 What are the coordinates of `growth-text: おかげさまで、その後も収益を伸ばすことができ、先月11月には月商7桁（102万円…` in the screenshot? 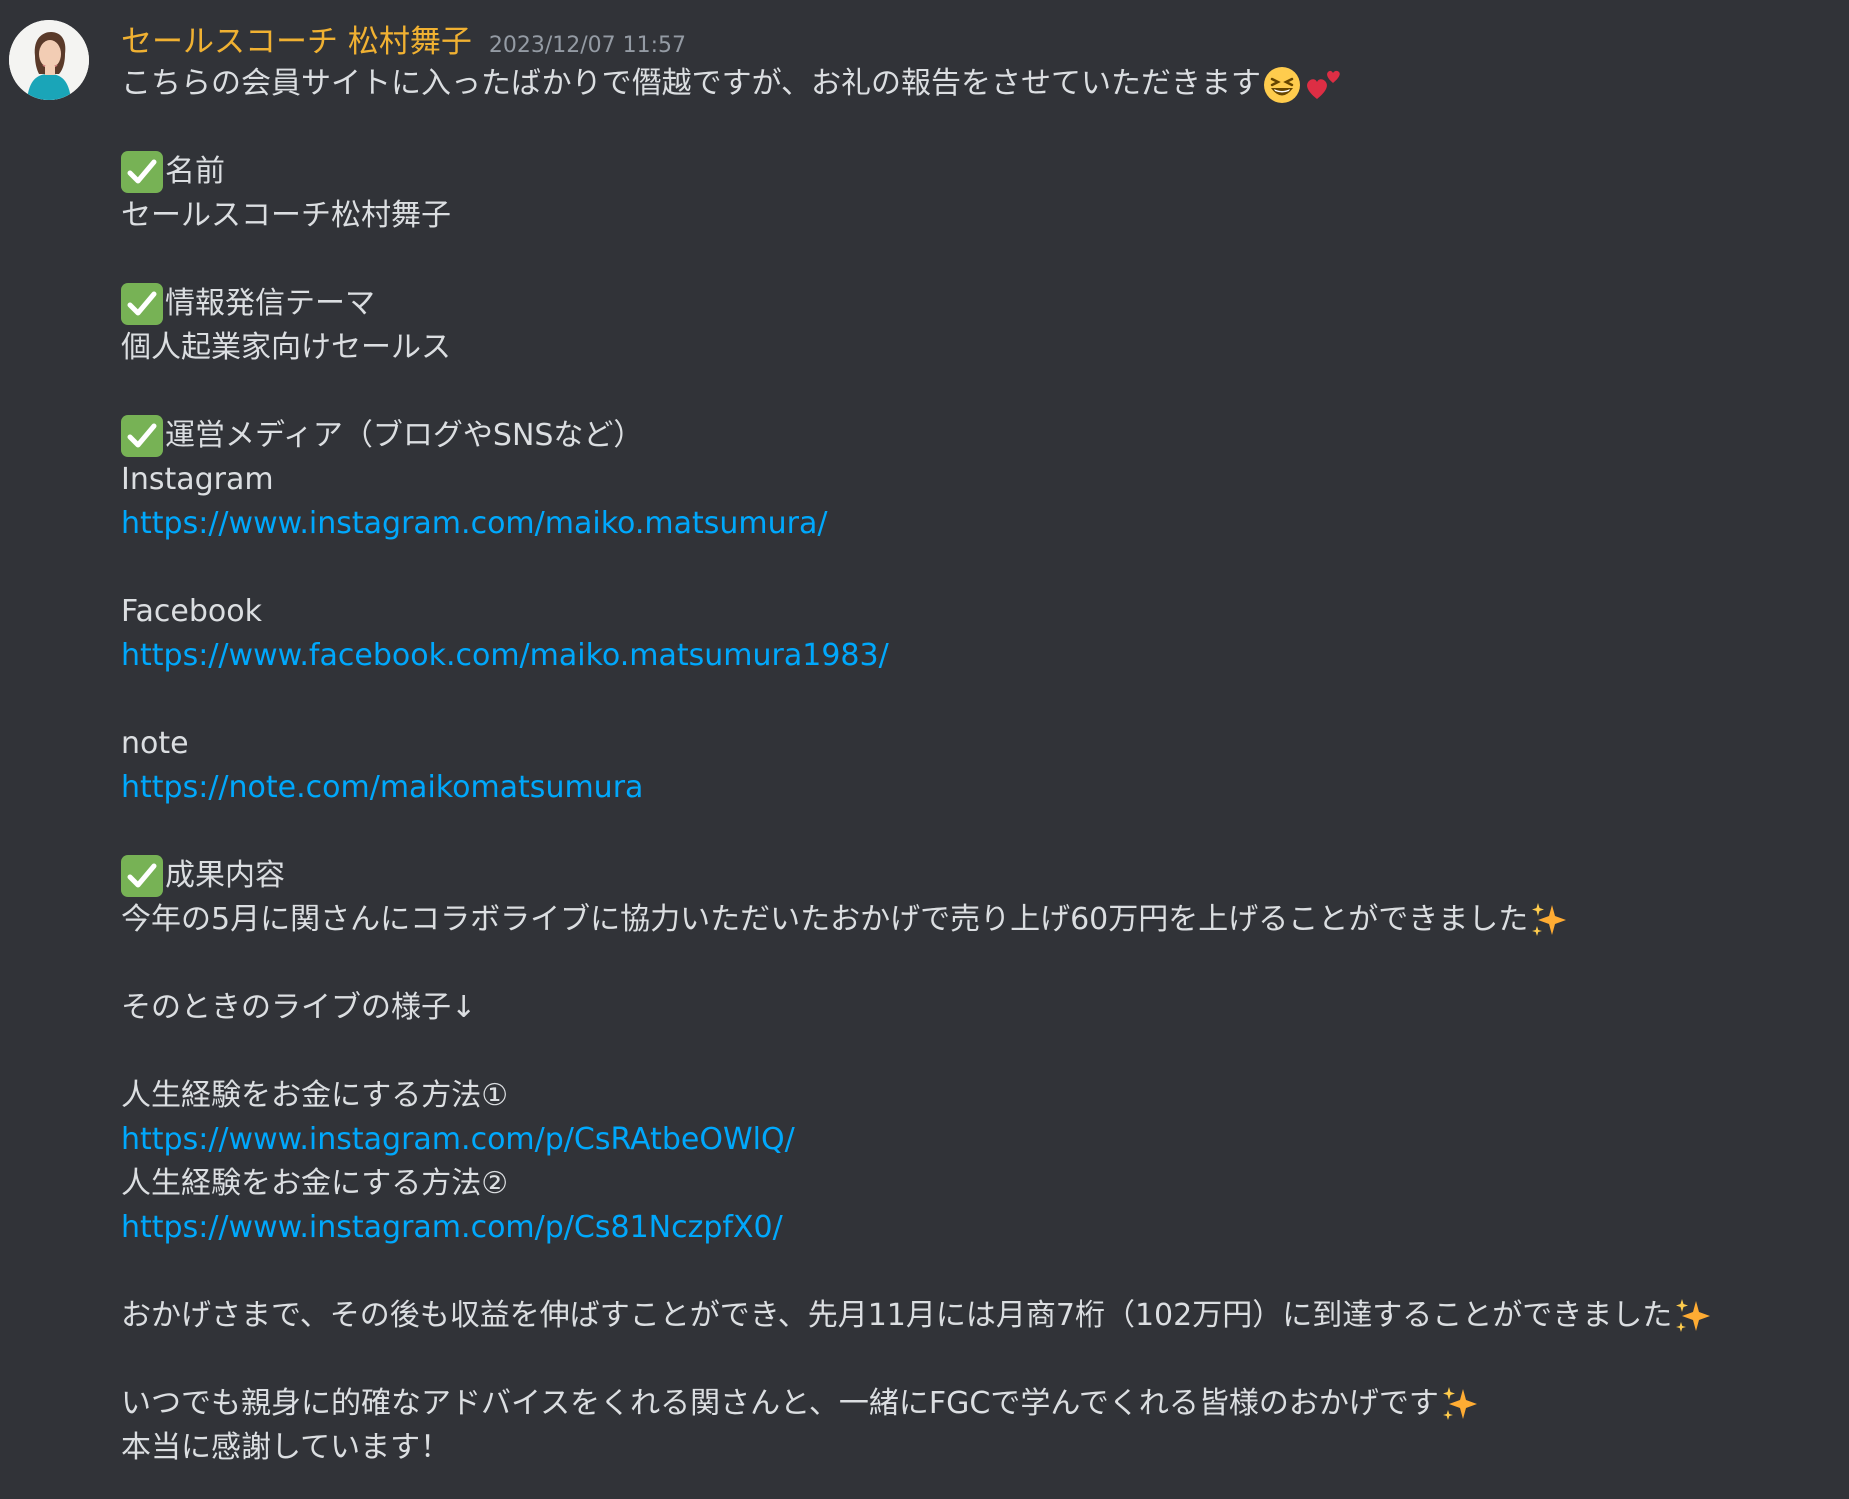 It's located at (897, 1315).